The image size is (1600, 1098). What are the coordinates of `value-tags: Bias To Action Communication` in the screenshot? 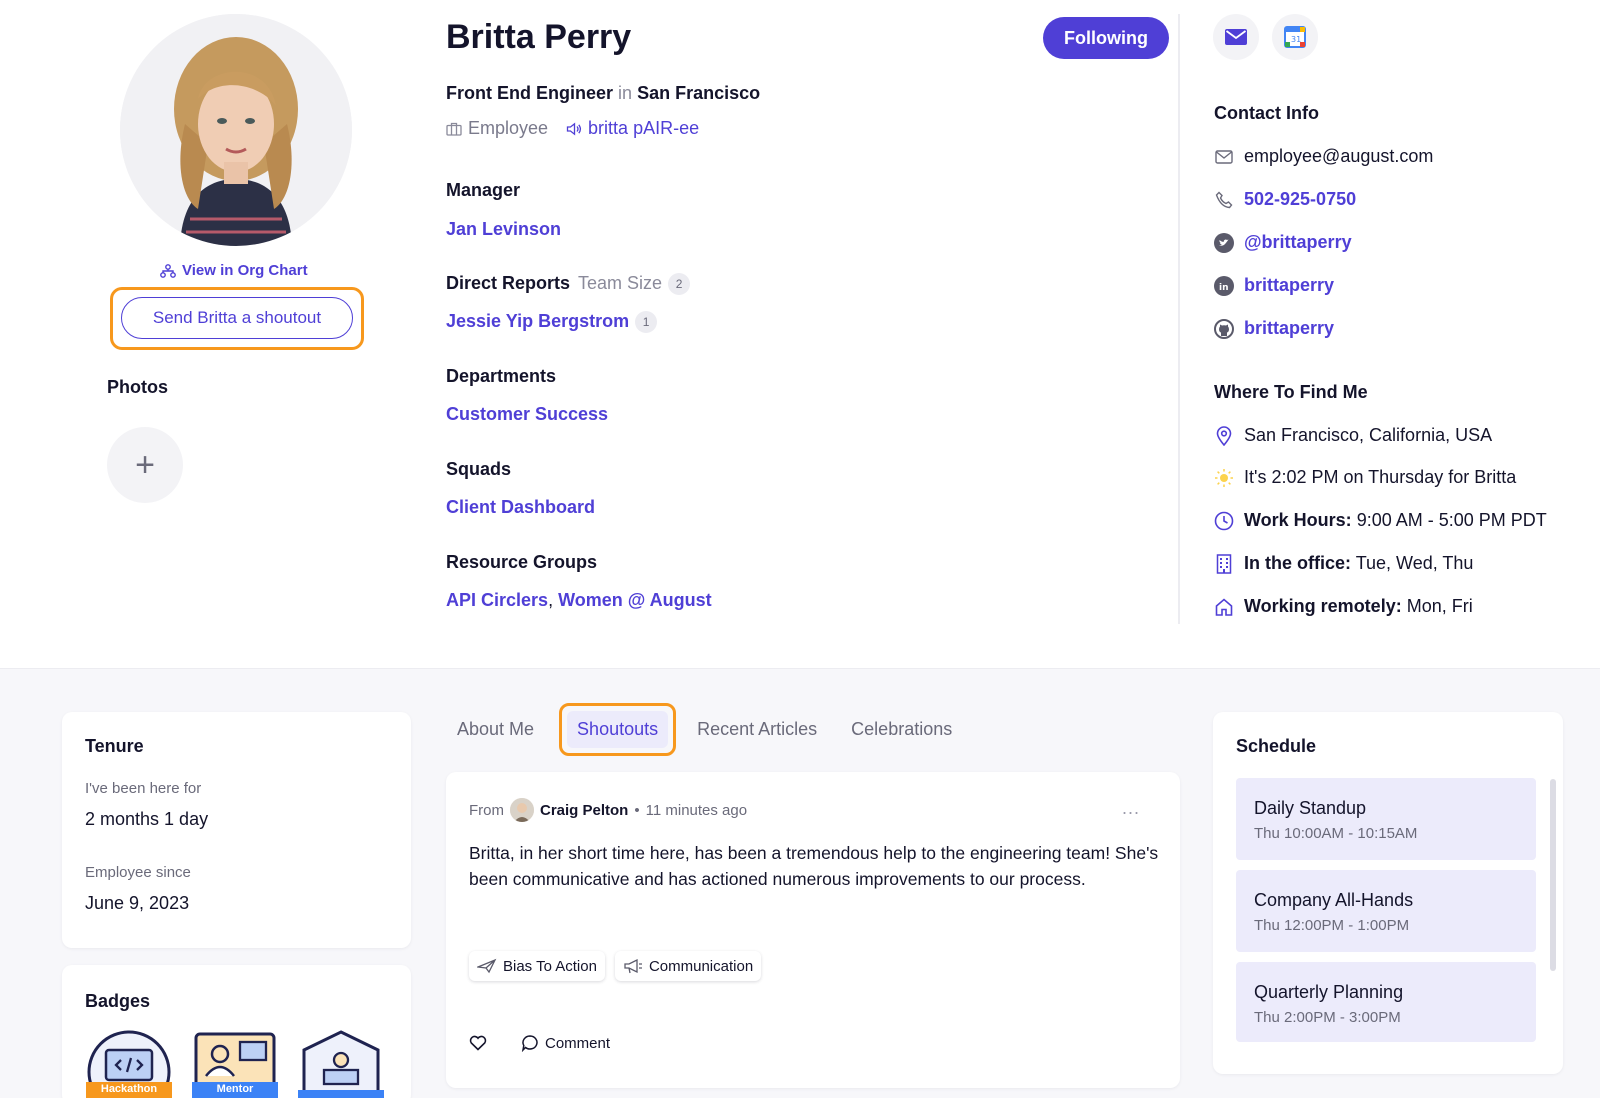 It's located at (615, 966).